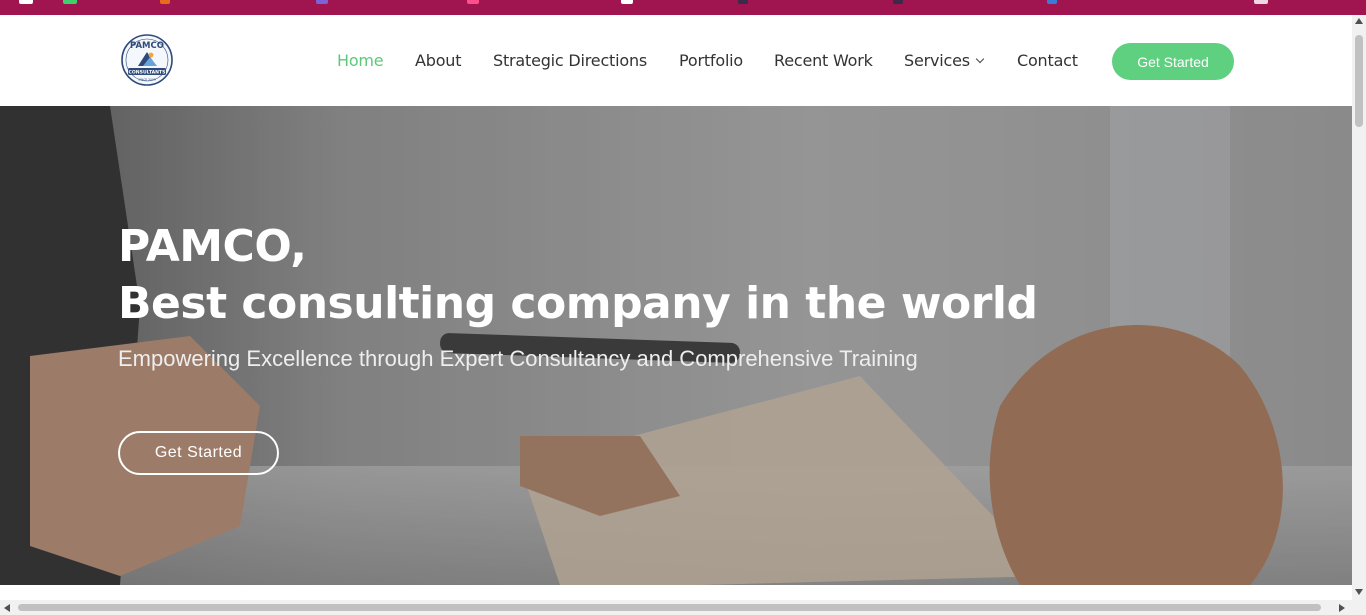 This screenshot has width=1366, height=615. What do you see at coordinates (360, 60) in the screenshot?
I see `nav-home: Home` at bounding box center [360, 60].